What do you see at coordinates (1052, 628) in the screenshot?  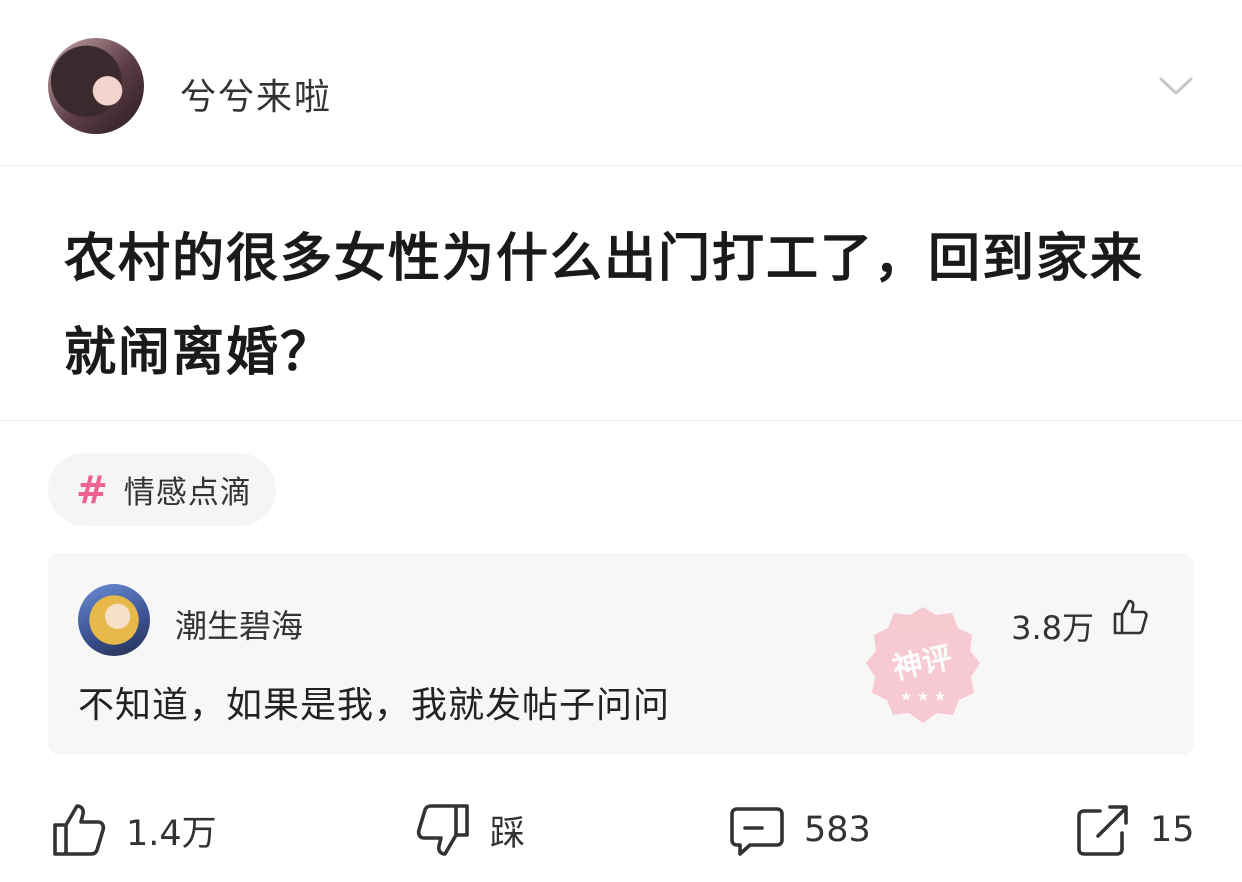 I see `comment-like-count: 3.8万` at bounding box center [1052, 628].